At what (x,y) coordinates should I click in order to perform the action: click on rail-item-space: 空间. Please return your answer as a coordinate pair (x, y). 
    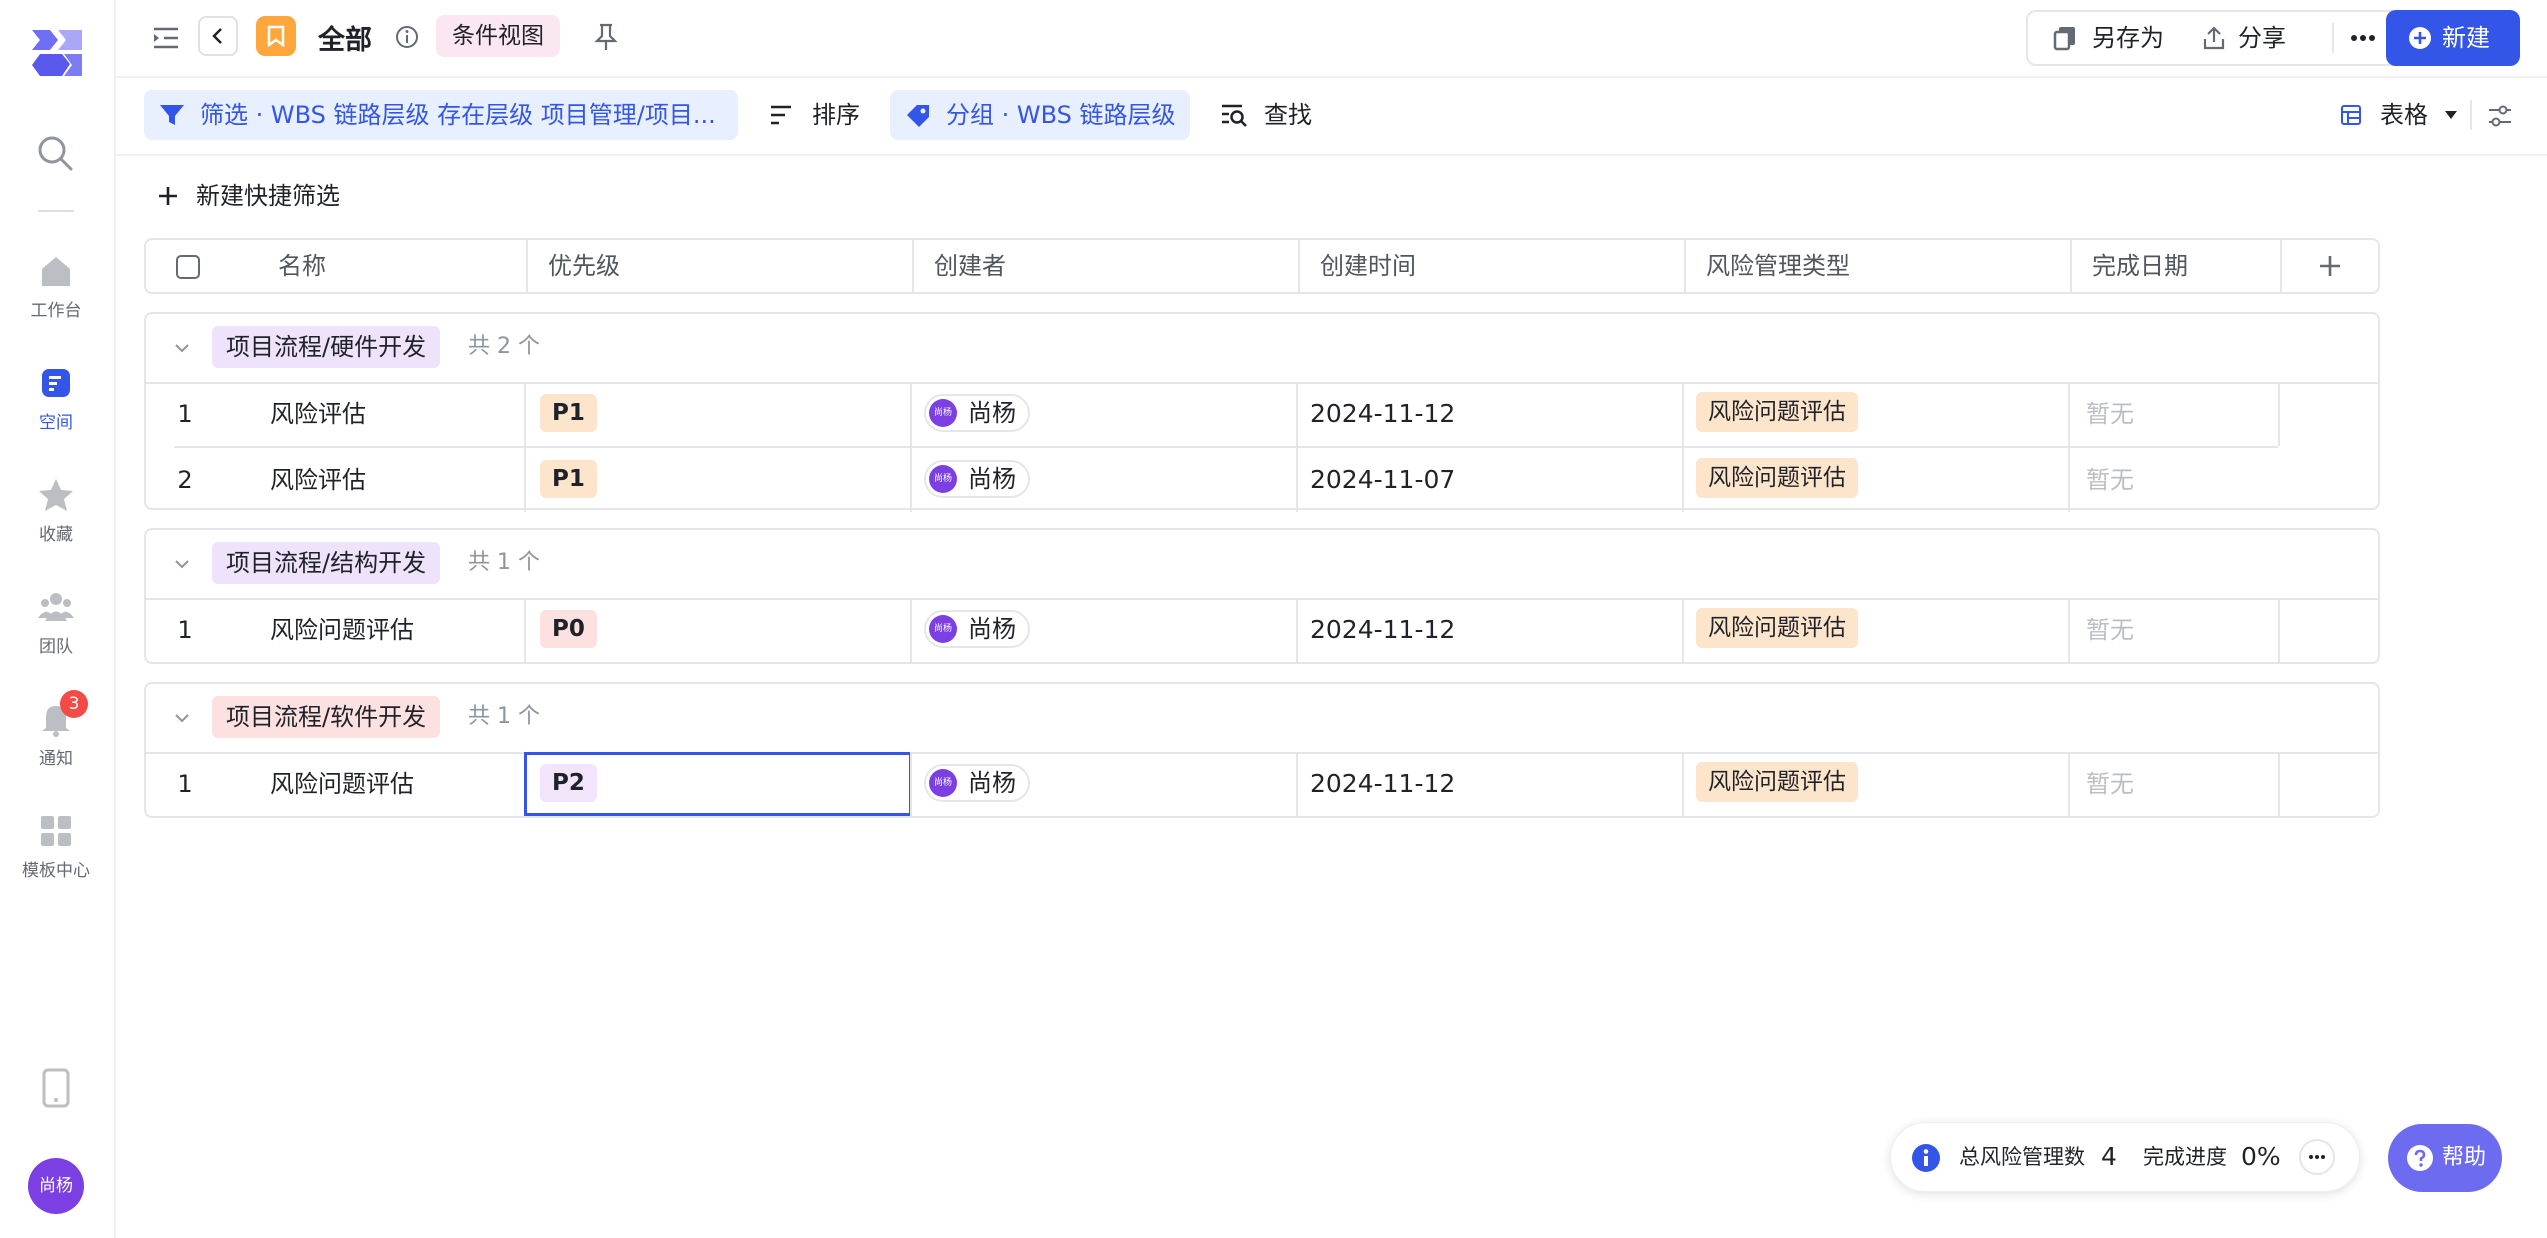
    Looking at the image, I should click on (56, 398).